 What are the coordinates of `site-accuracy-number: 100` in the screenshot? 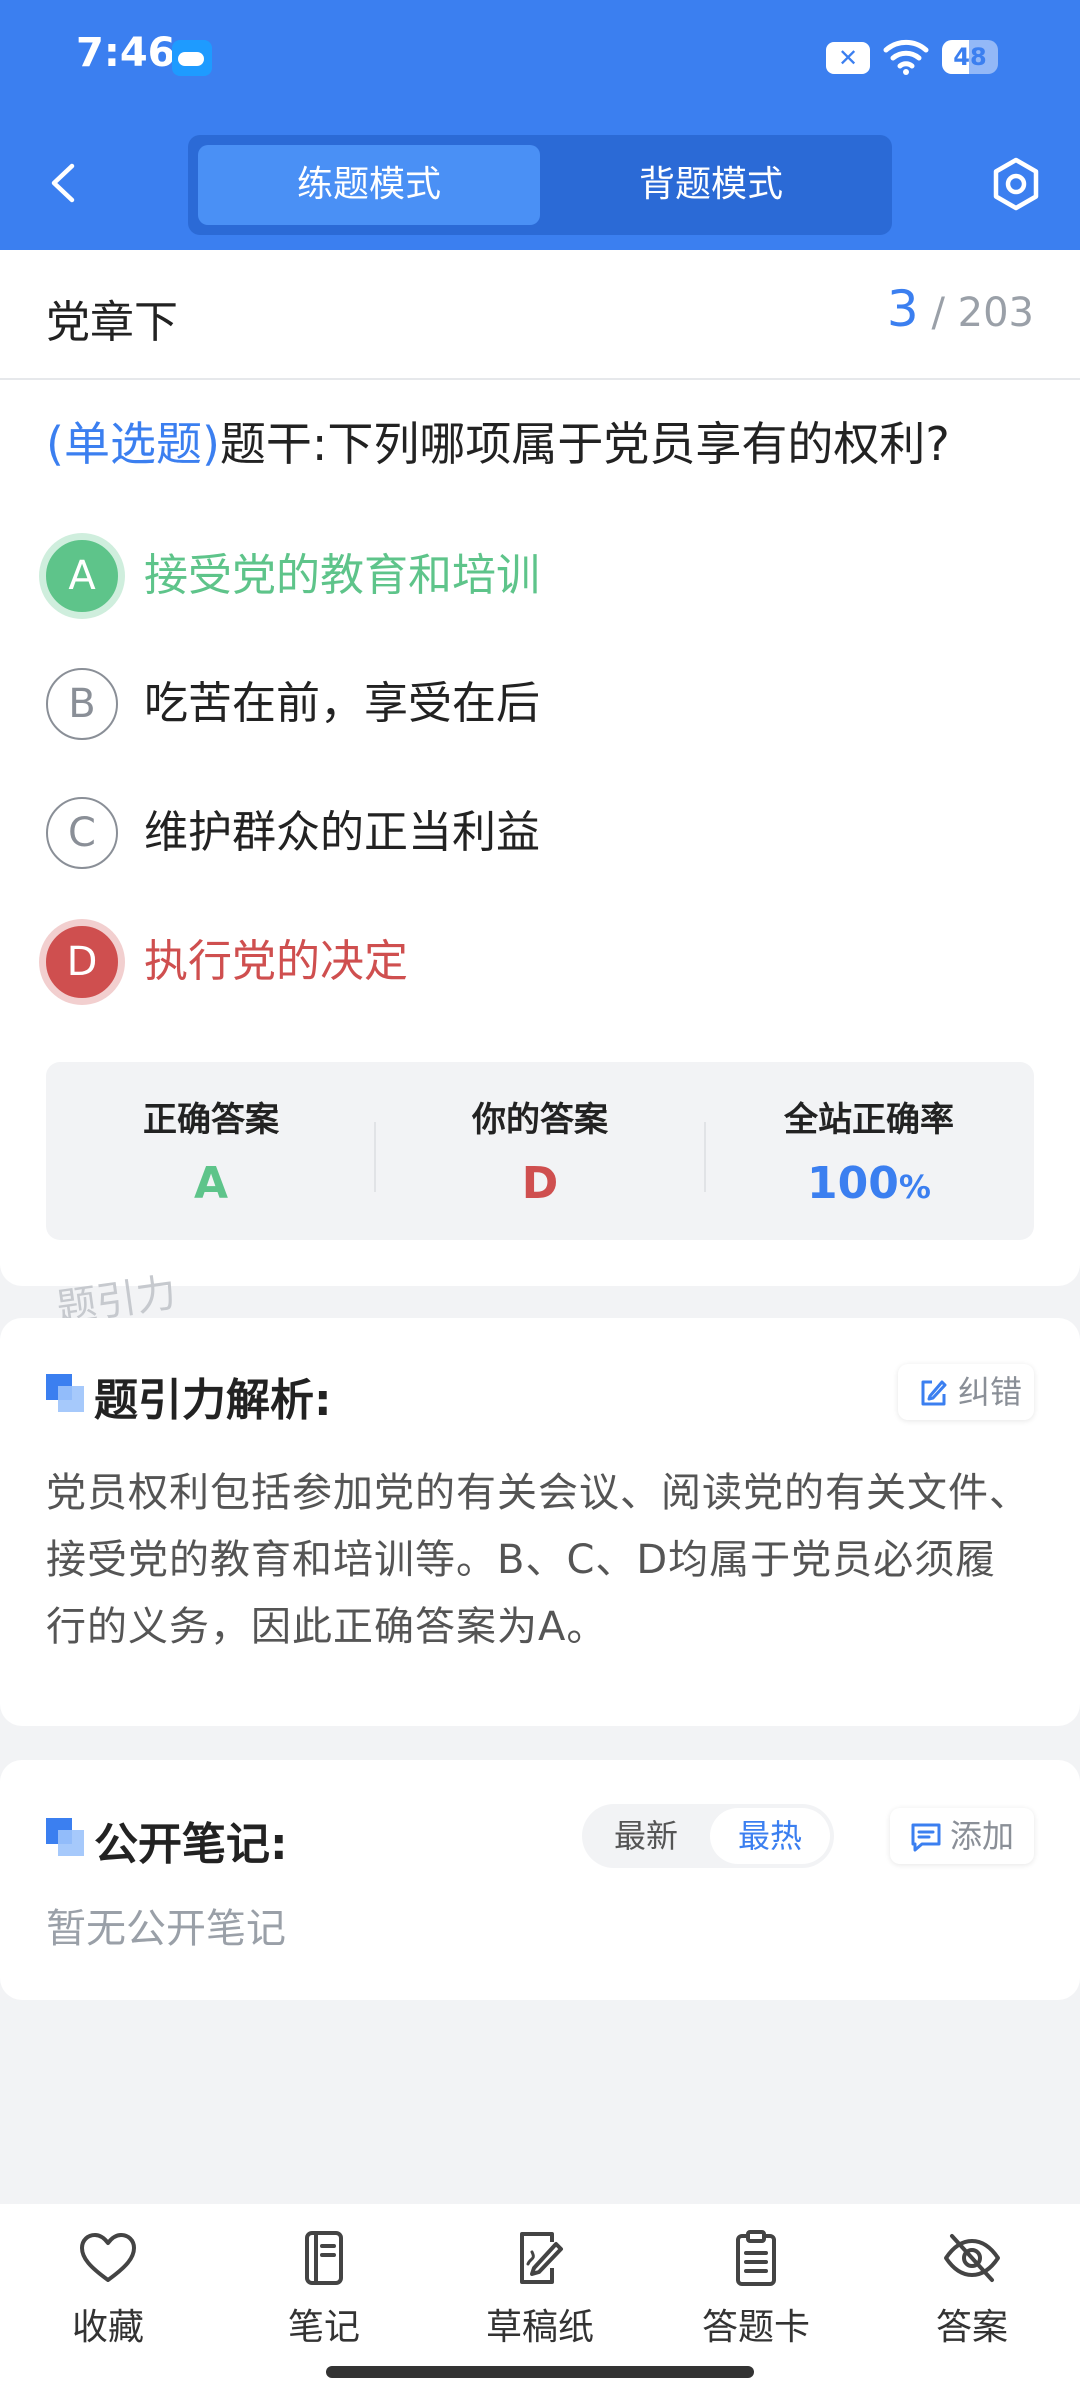 It's located at (853, 1183).